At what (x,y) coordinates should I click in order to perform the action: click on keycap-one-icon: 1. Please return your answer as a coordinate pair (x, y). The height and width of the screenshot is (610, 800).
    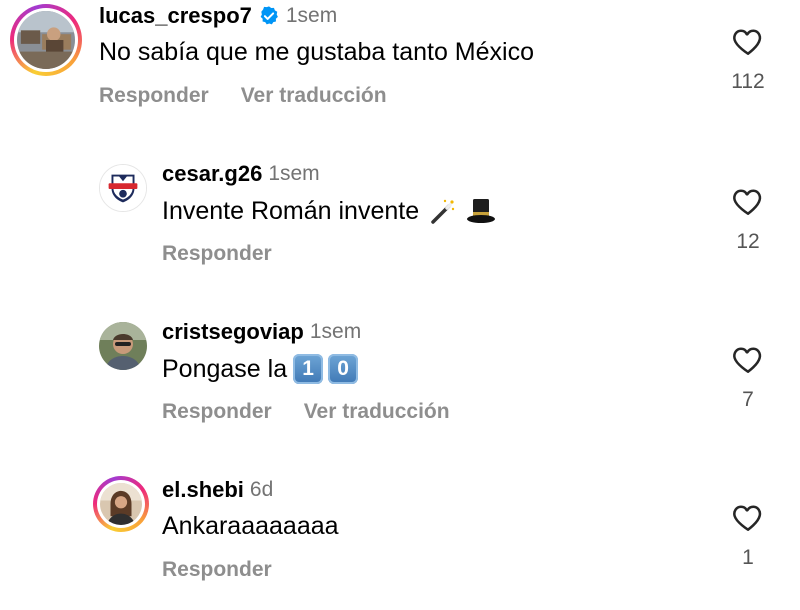
    Looking at the image, I should click on (308, 369).